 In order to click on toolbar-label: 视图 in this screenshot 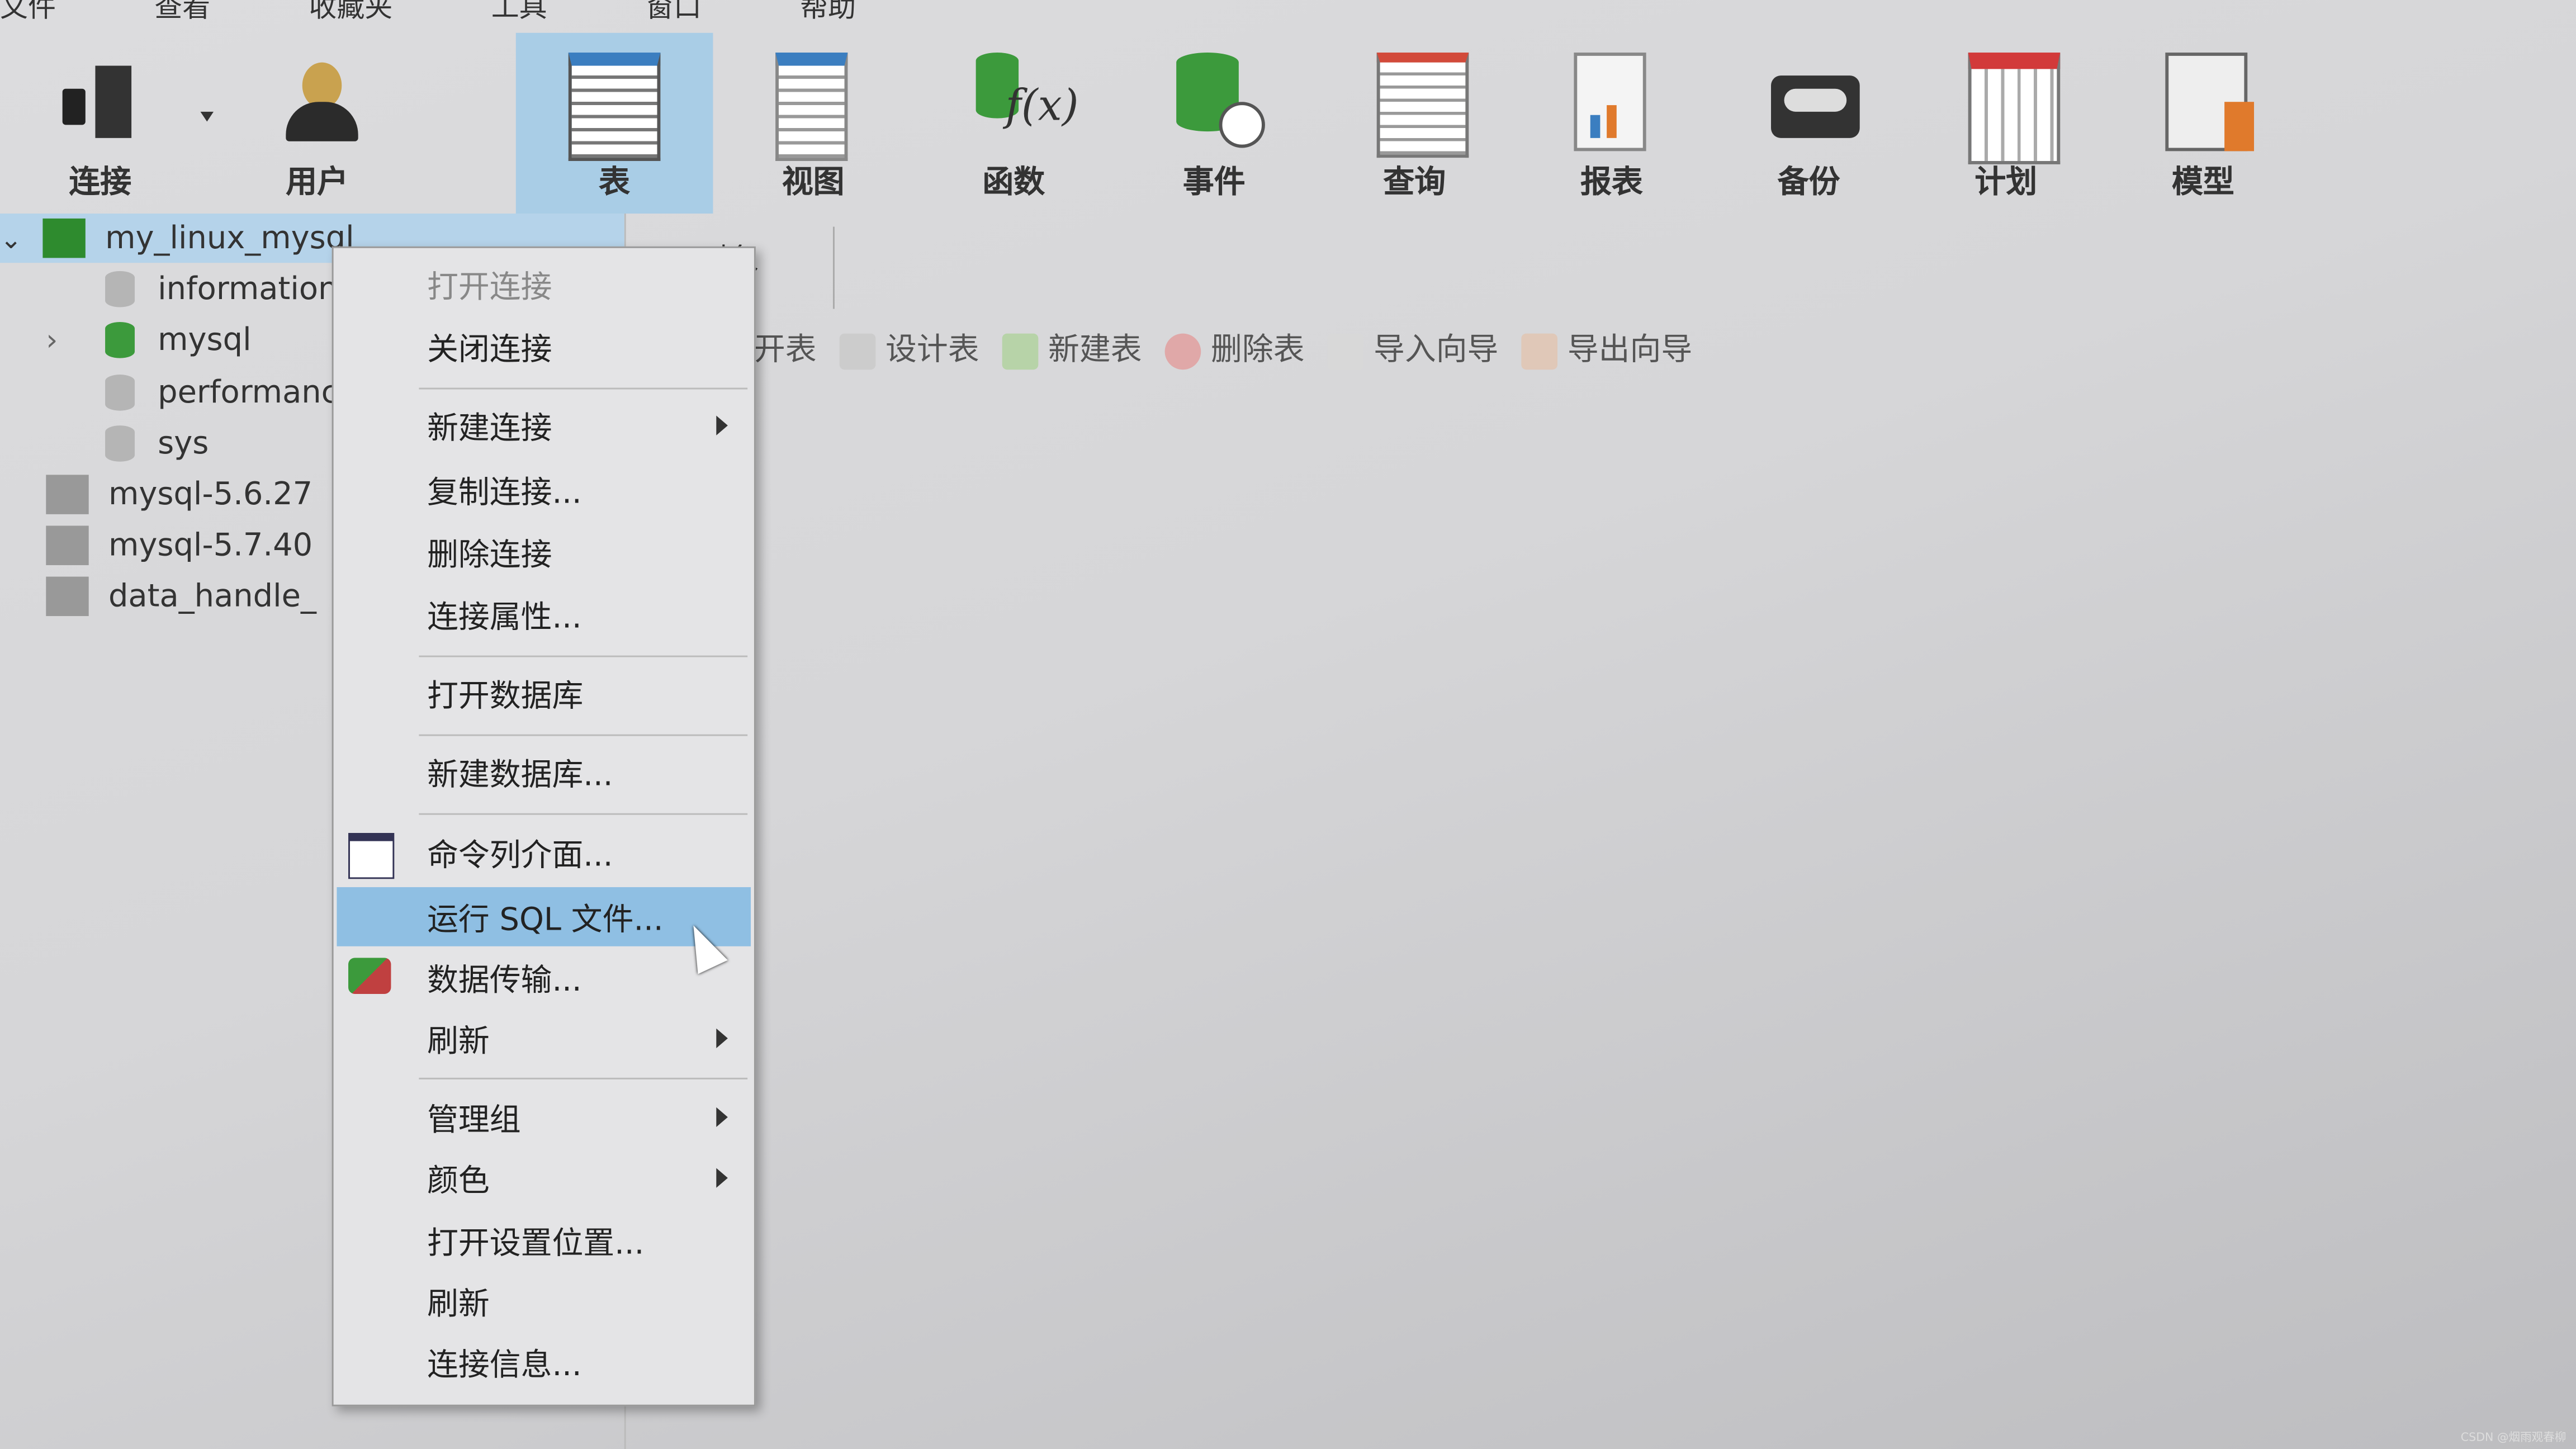, I will do `click(813, 182)`.